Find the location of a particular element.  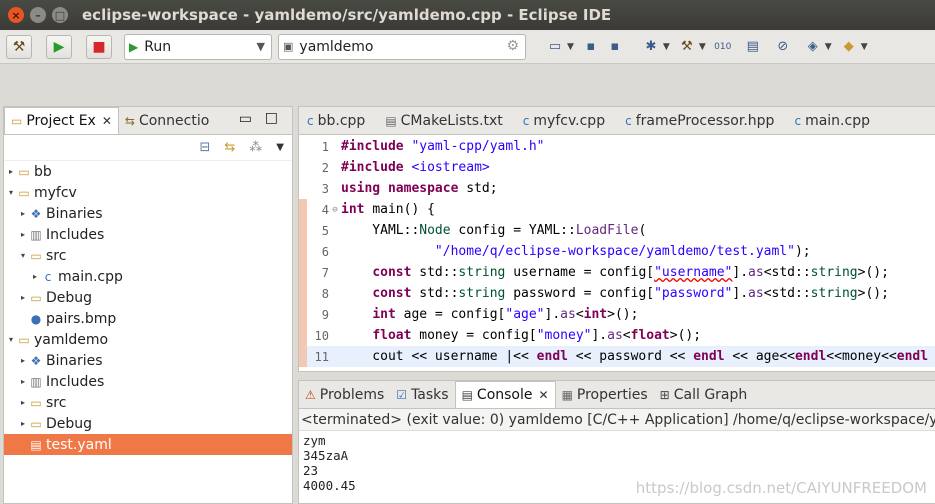

code-token: <std:: is located at coordinates (787, 272).